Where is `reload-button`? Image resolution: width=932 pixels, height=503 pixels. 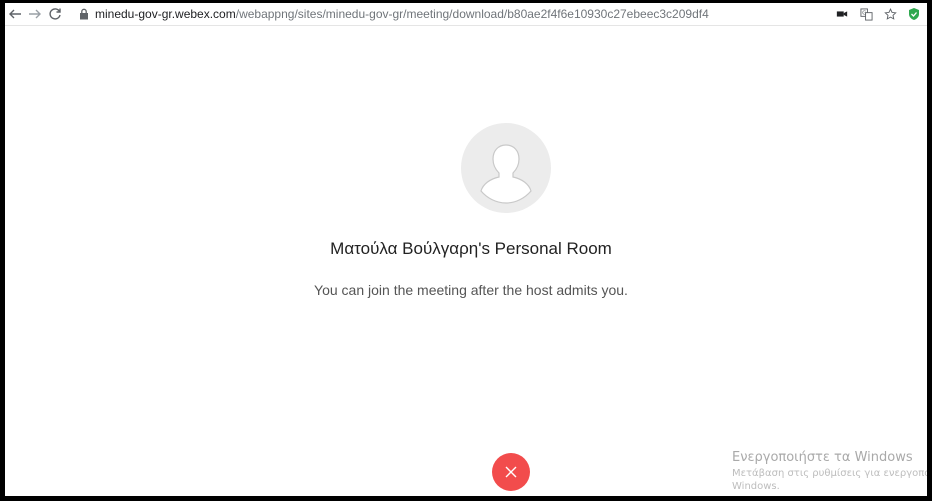
reload-button is located at coordinates (55, 14).